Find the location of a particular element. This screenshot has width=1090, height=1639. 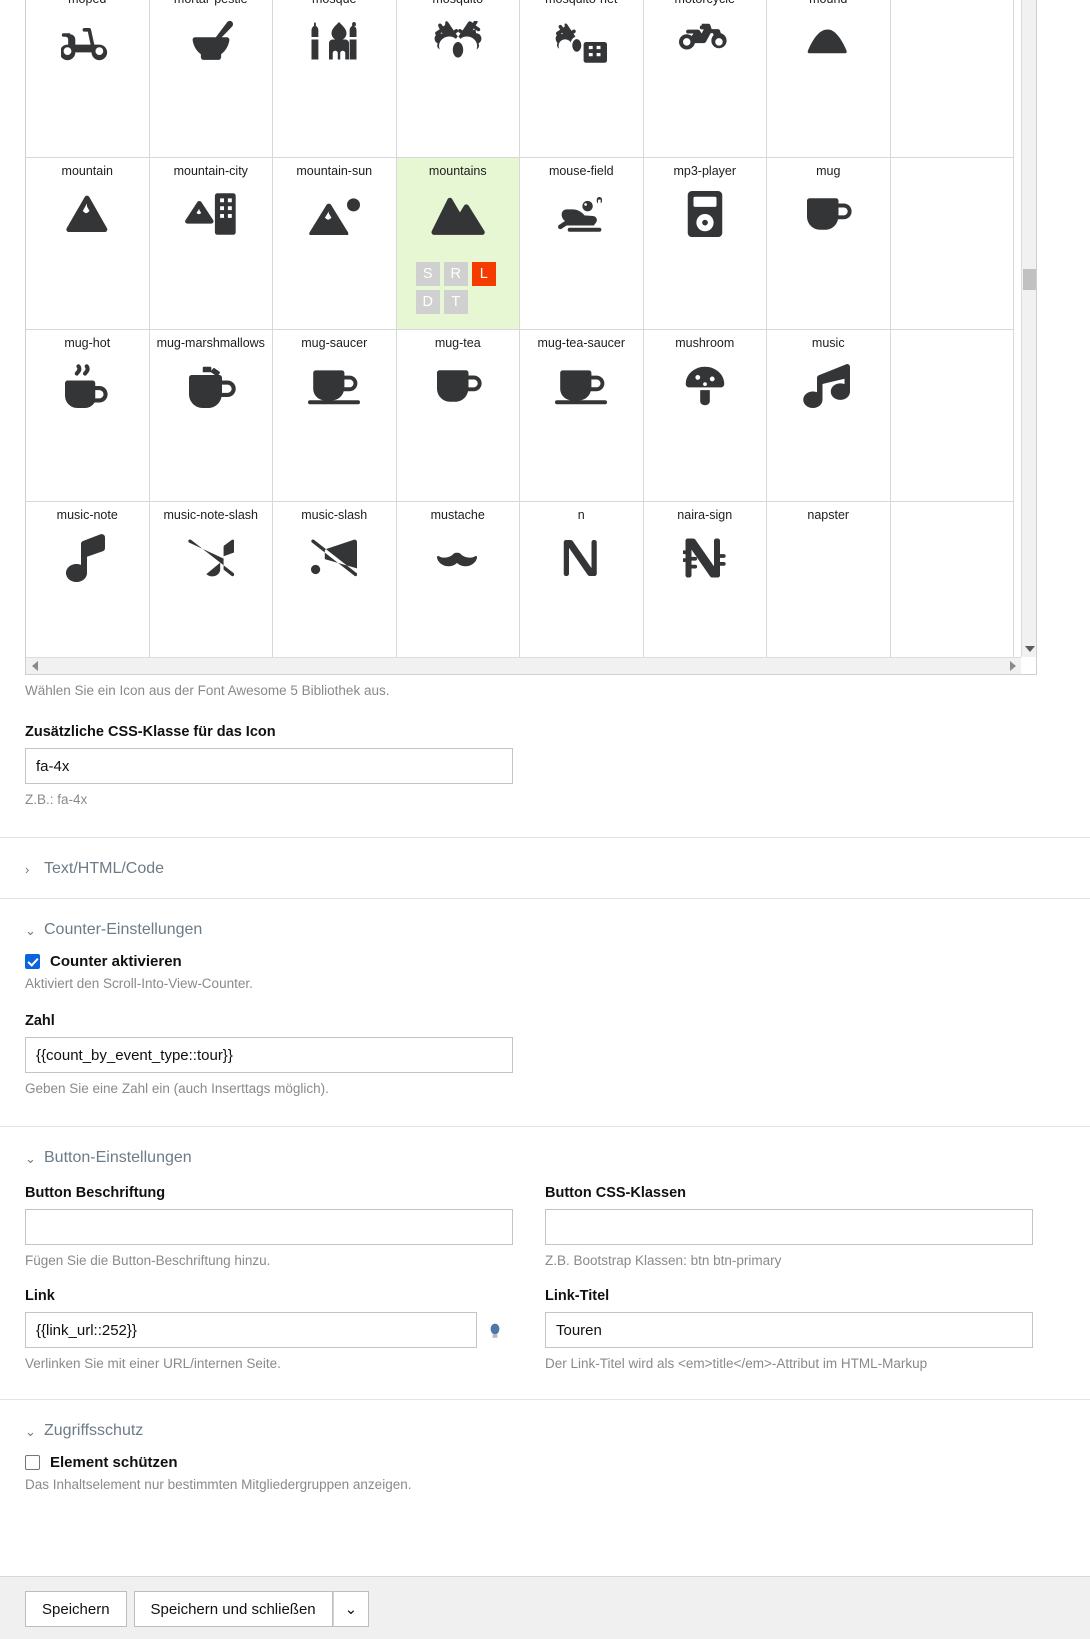

icon-cell-mug-tea: mug-tea is located at coordinates (458, 416).